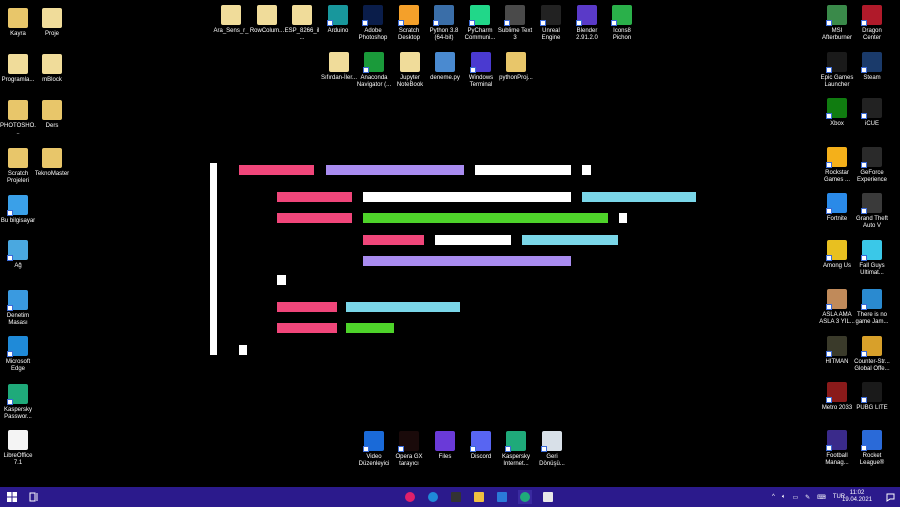 This screenshot has height=507, width=900. I want to click on desktop-icon-video-editor: Video Düzenleyici, so click(374, 449).